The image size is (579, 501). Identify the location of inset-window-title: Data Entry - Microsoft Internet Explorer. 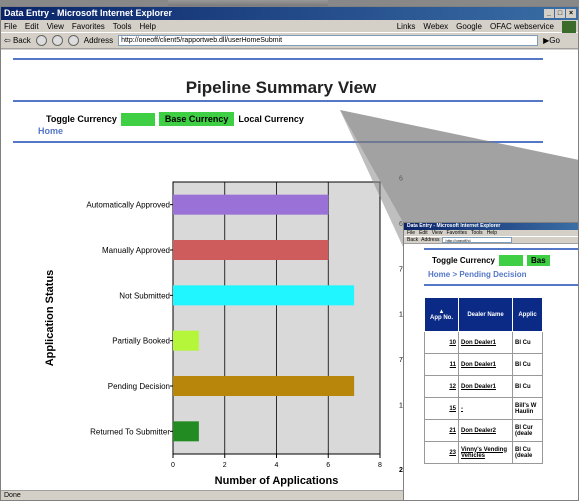
(454, 226).